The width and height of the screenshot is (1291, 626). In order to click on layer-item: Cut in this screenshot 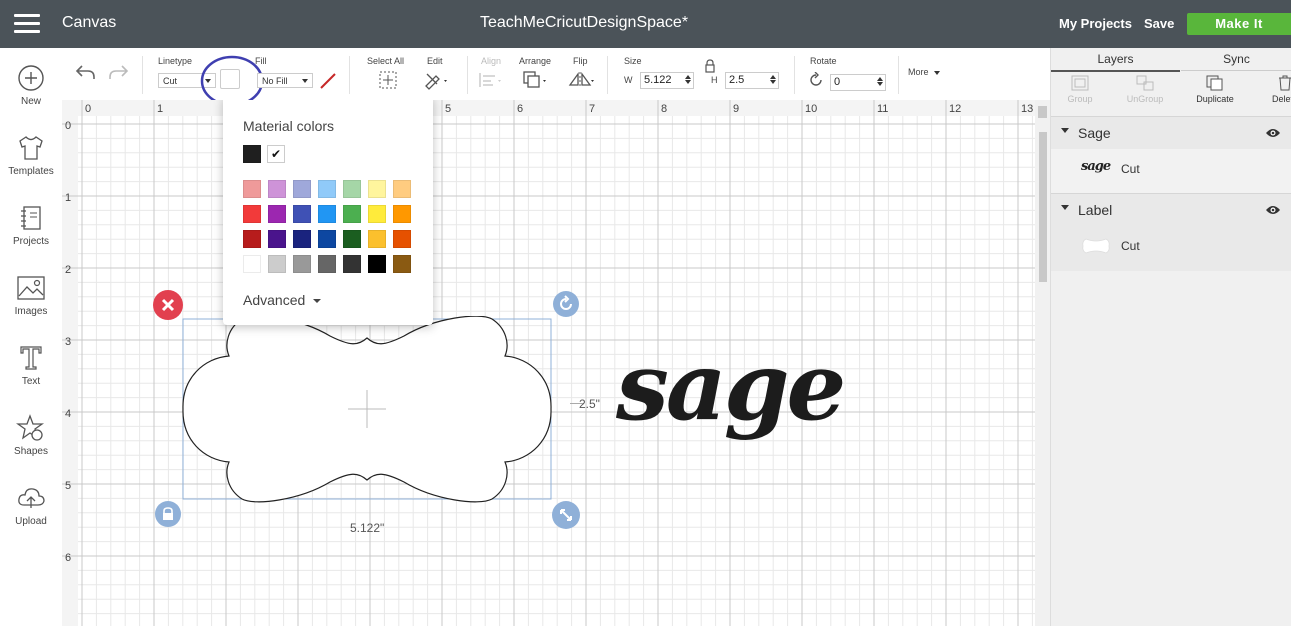, I will do `click(1171, 248)`.